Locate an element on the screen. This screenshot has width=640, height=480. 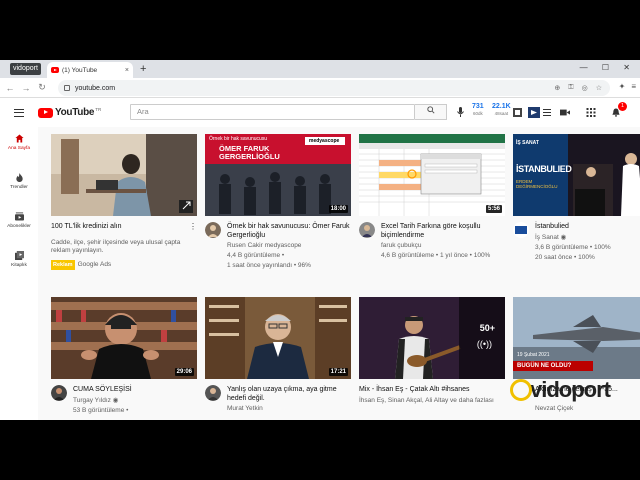
video-thumbnail: 50+ ((•)) is located at coordinates (432, 338).